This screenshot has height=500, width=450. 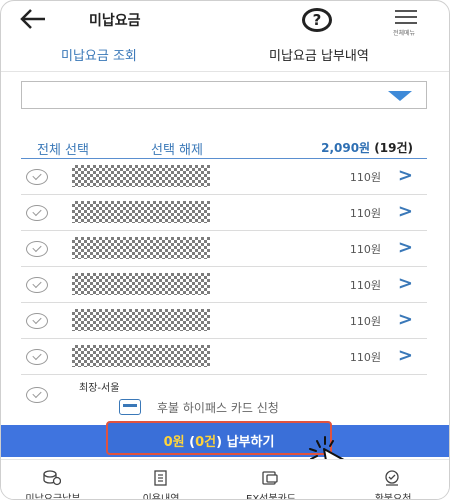 I want to click on bottom-nav: 미납요금납부 이용내역 EX선불카드 환불요청, so click(x=225, y=479).